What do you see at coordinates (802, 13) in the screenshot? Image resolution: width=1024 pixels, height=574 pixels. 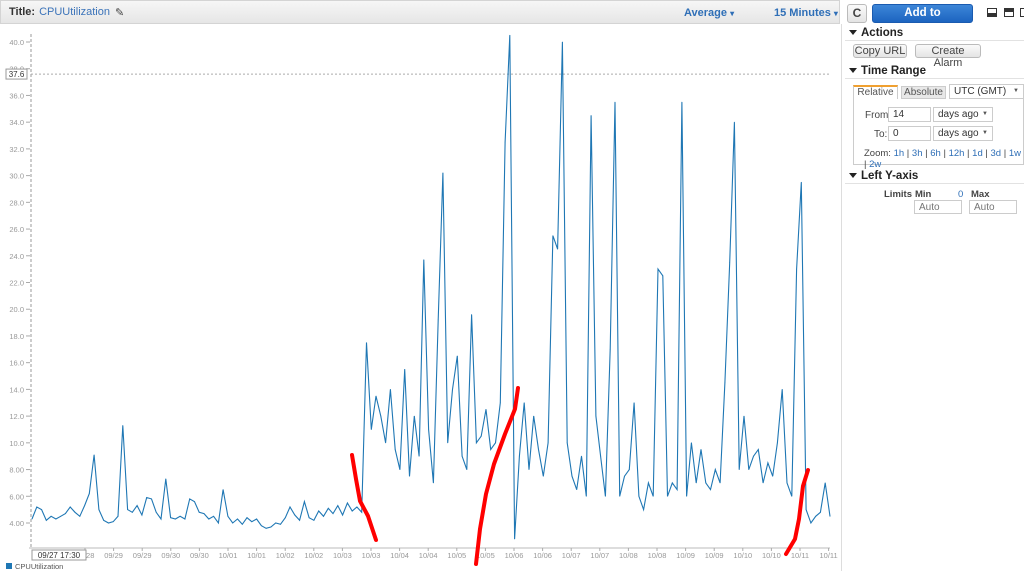 I see `period-value: 15 Minutes` at bounding box center [802, 13].